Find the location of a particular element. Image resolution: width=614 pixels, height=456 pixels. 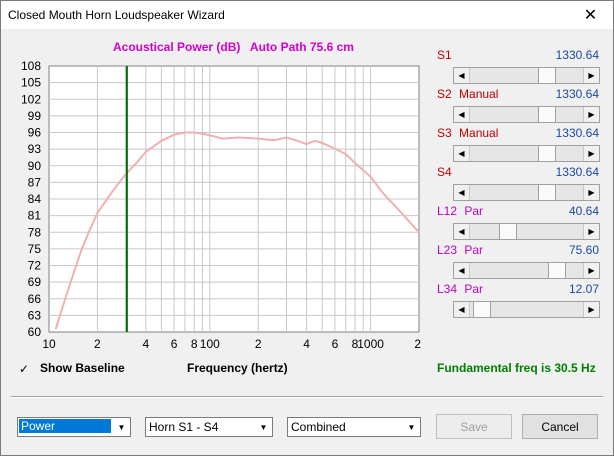

slider-value-s3: 1330.64 is located at coordinates (577, 133).